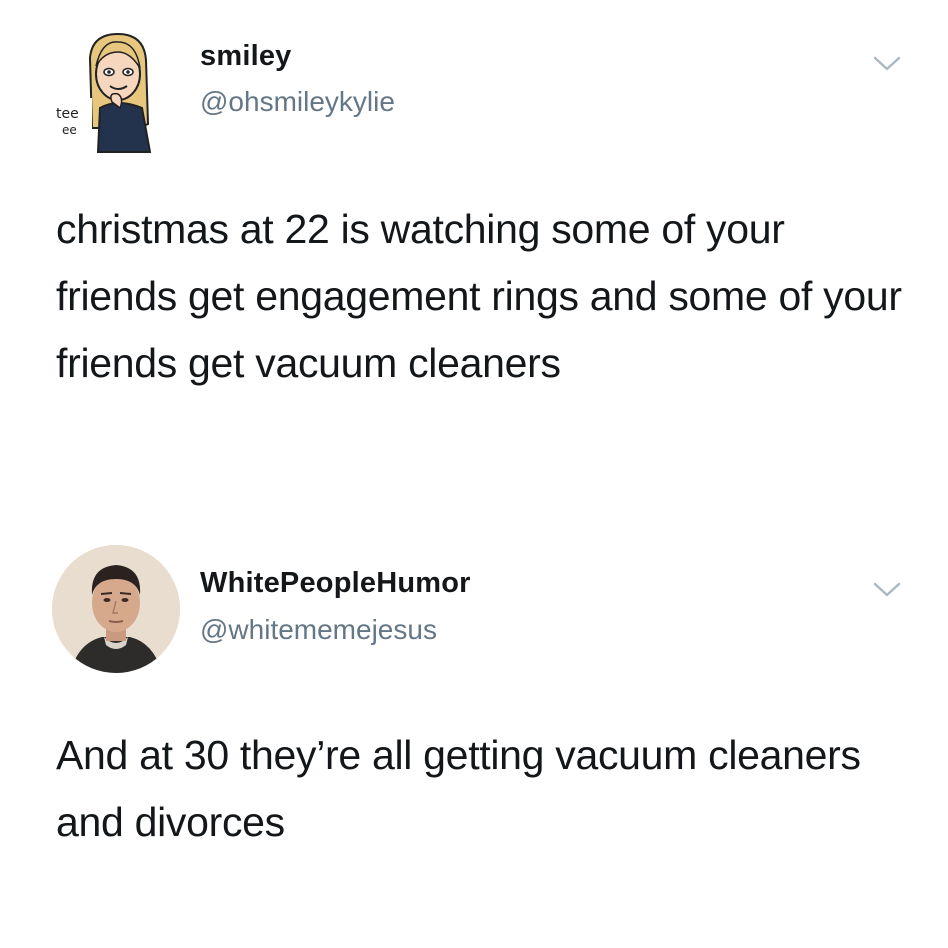  What do you see at coordinates (335, 583) in the screenshot?
I see `display-name: WhitePeopleHumor` at bounding box center [335, 583].